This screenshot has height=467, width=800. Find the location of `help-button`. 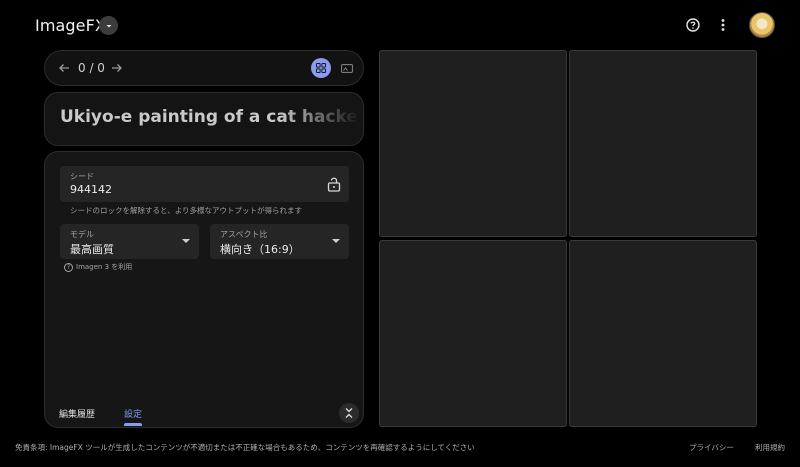

help-button is located at coordinates (692, 24).